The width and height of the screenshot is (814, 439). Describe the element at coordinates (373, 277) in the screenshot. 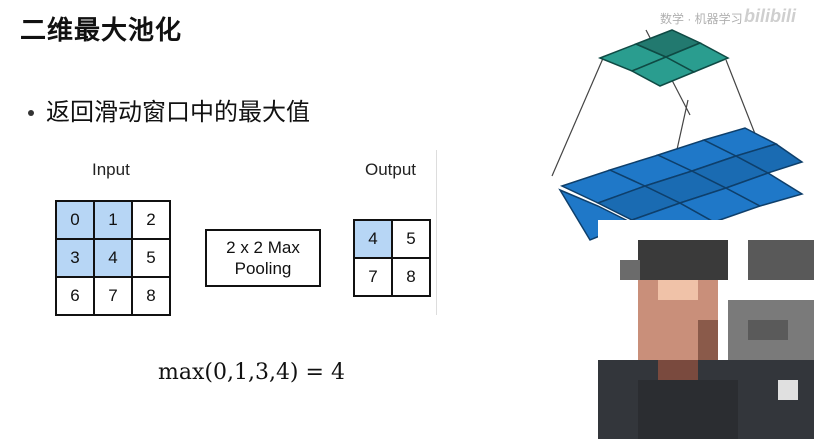

I see `output-cell: 7` at that location.